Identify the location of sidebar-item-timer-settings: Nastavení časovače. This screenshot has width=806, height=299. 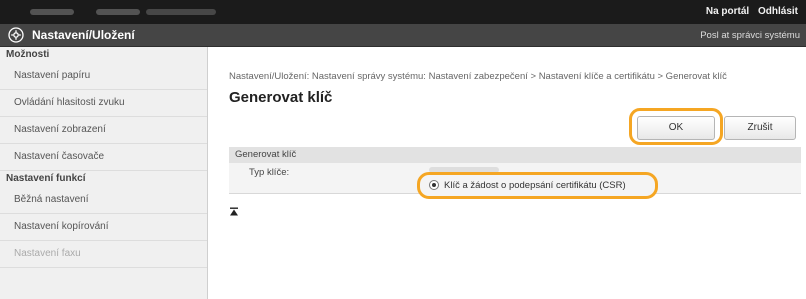
(103, 157).